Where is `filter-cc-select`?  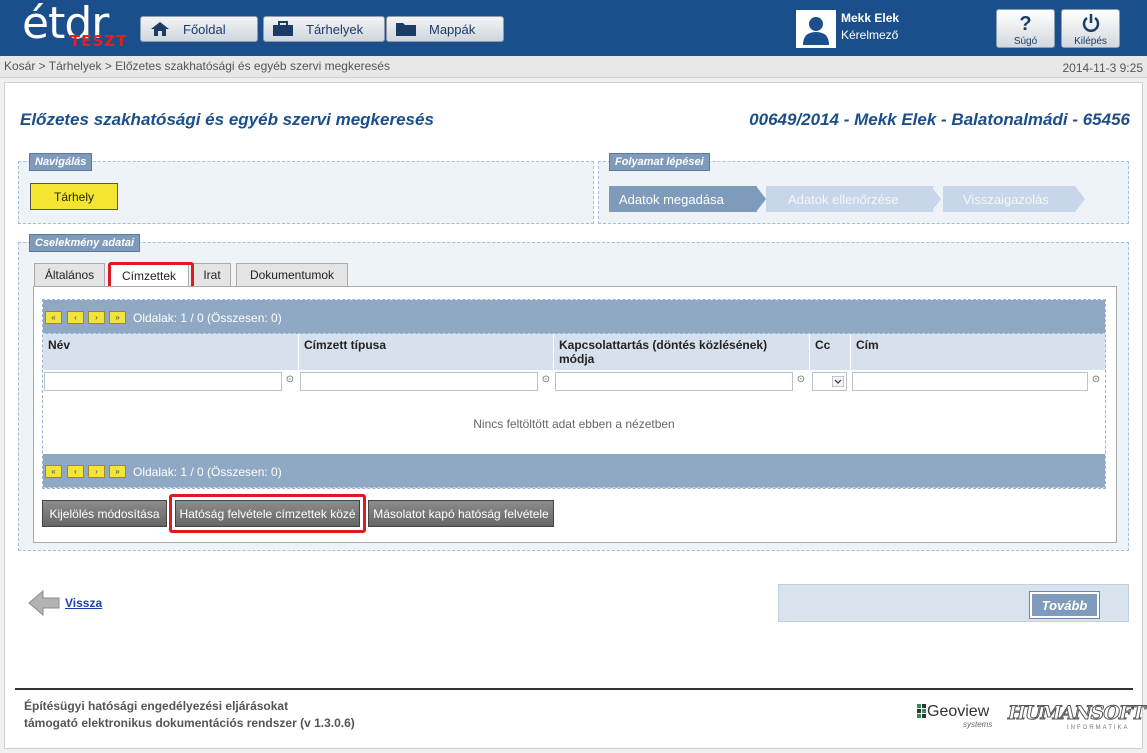 filter-cc-select is located at coordinates (829, 381).